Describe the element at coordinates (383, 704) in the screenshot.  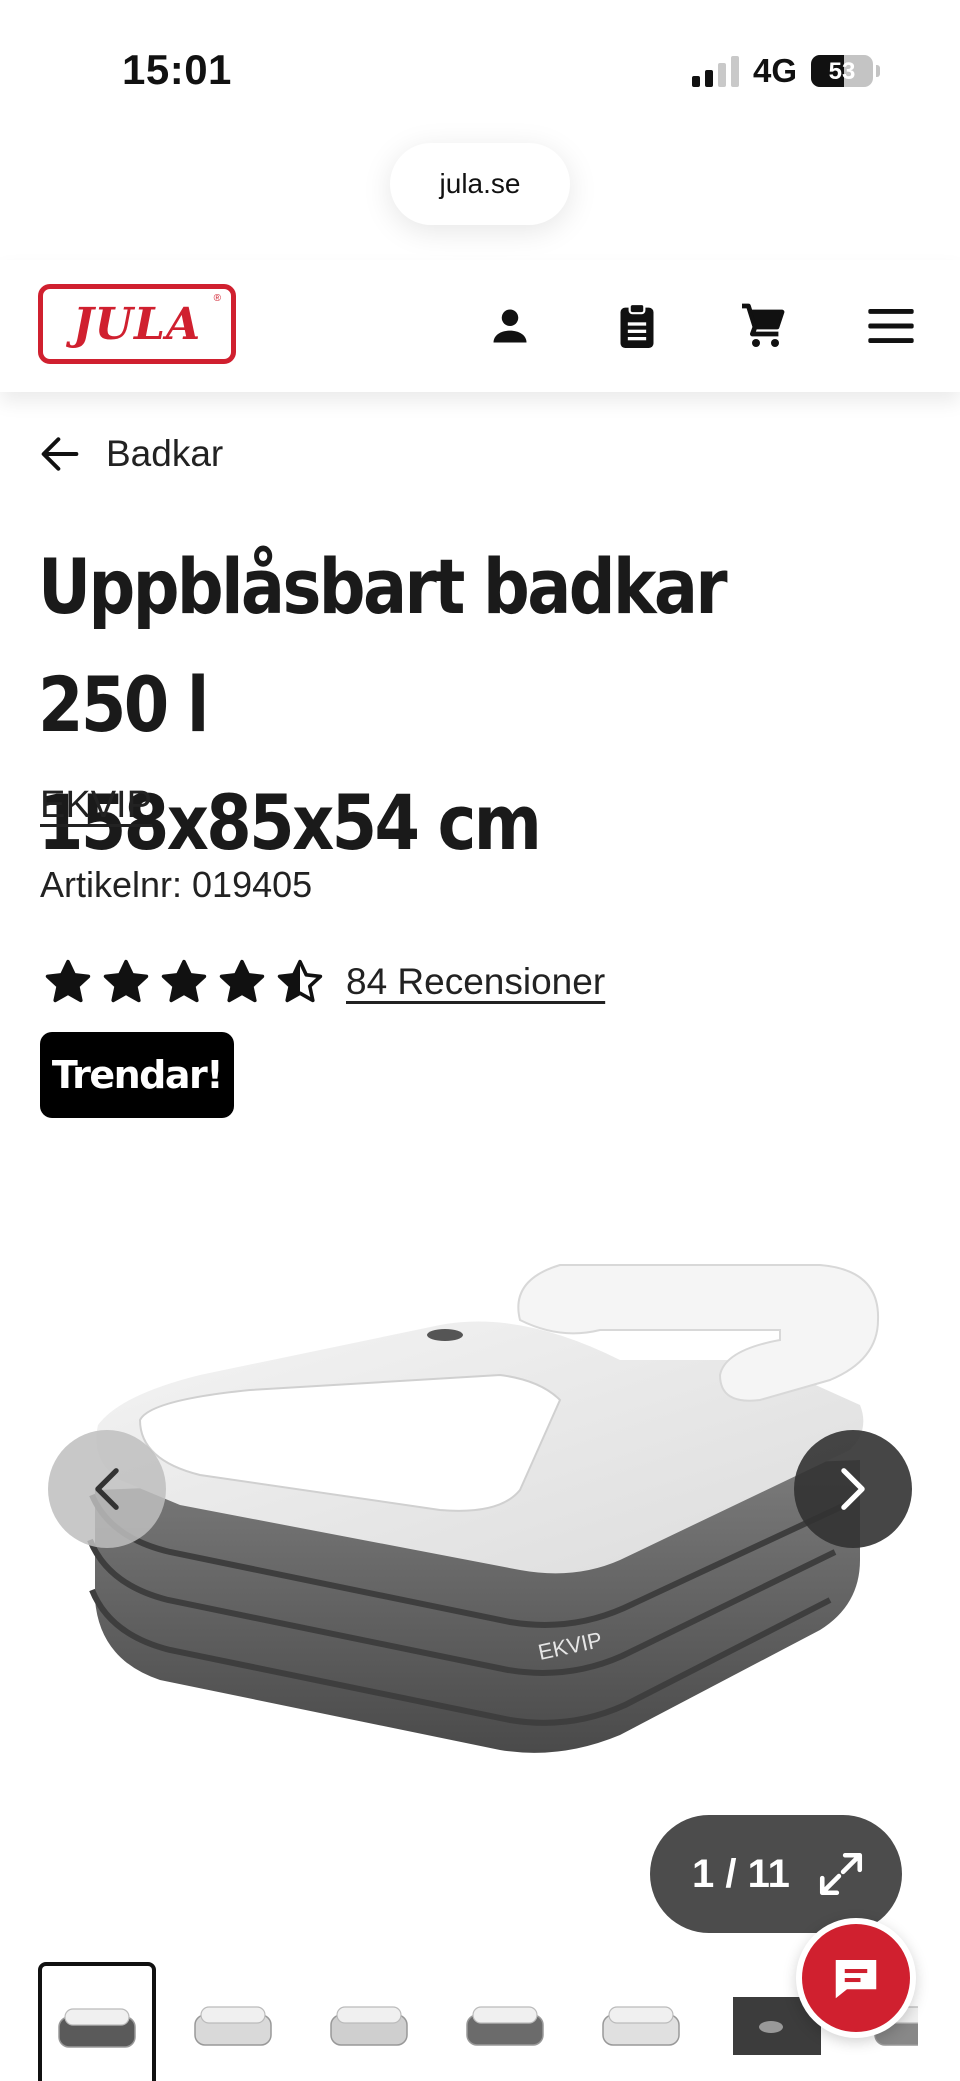
I see `product-title: Uppblåsbart badkar 250 l 158x85x54 cm` at that location.